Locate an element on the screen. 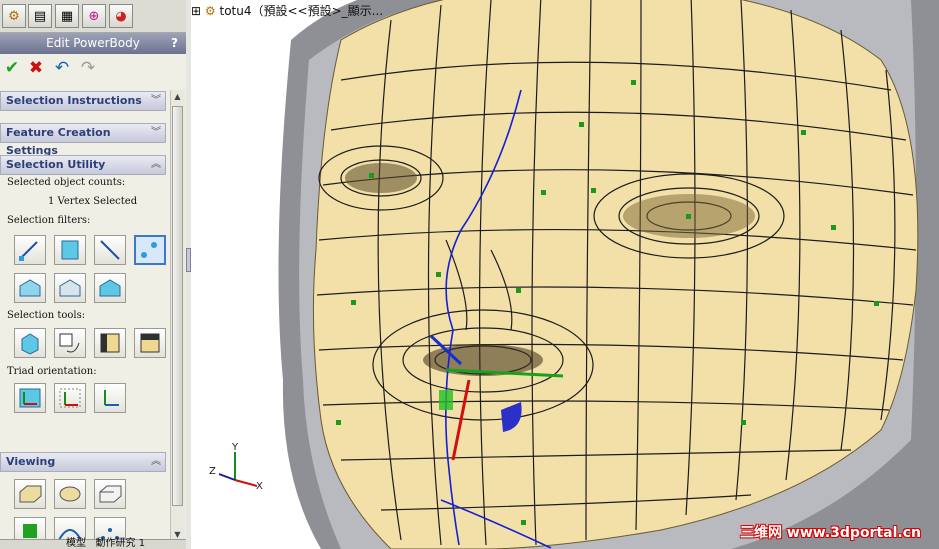 Image resolution: width=939 pixels, height=549 pixels. view-wireframe-button is located at coordinates (110, 494).